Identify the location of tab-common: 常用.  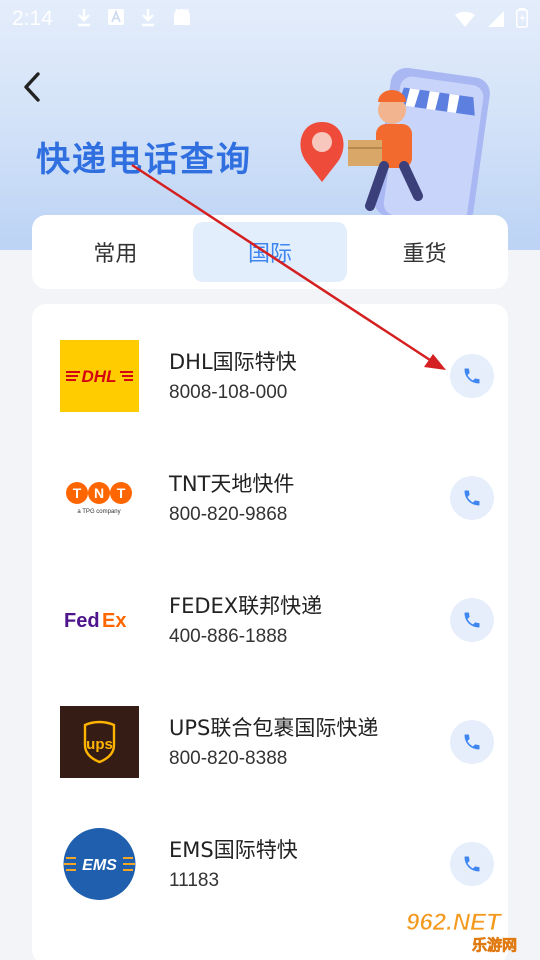
(115, 252).